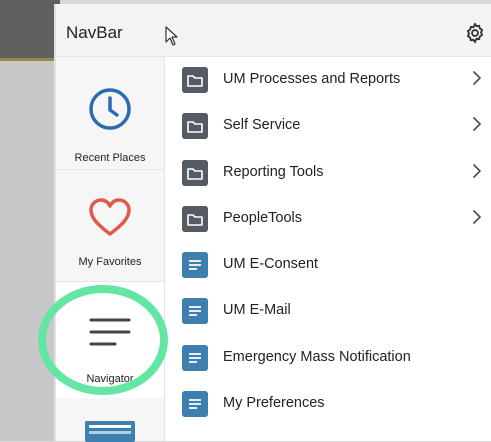 Image resolution: width=491 pixels, height=442 pixels. What do you see at coordinates (328, 219) in the screenshot?
I see `menu-item-peopletools: PeopleTools` at bounding box center [328, 219].